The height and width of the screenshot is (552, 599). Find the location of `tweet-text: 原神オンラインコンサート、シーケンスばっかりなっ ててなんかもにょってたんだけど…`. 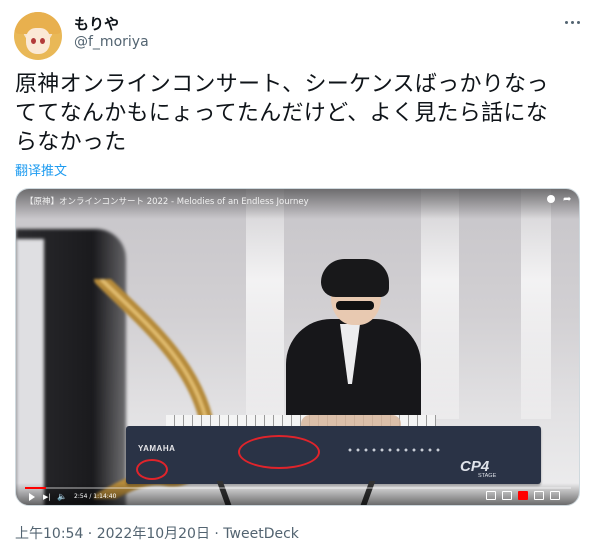

tweet-text: 原神オンラインコンサート、シーケンスばっかりなっ ててなんかもにょってたんだけど… is located at coordinates (282, 113).